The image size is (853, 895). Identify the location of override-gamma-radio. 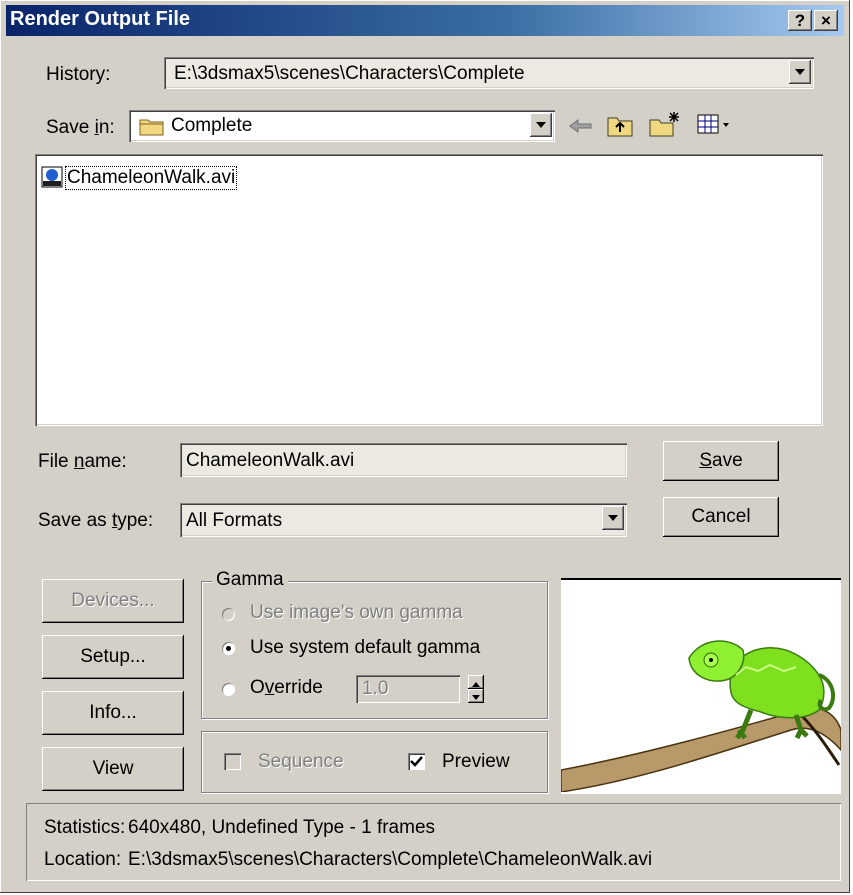
(228, 689).